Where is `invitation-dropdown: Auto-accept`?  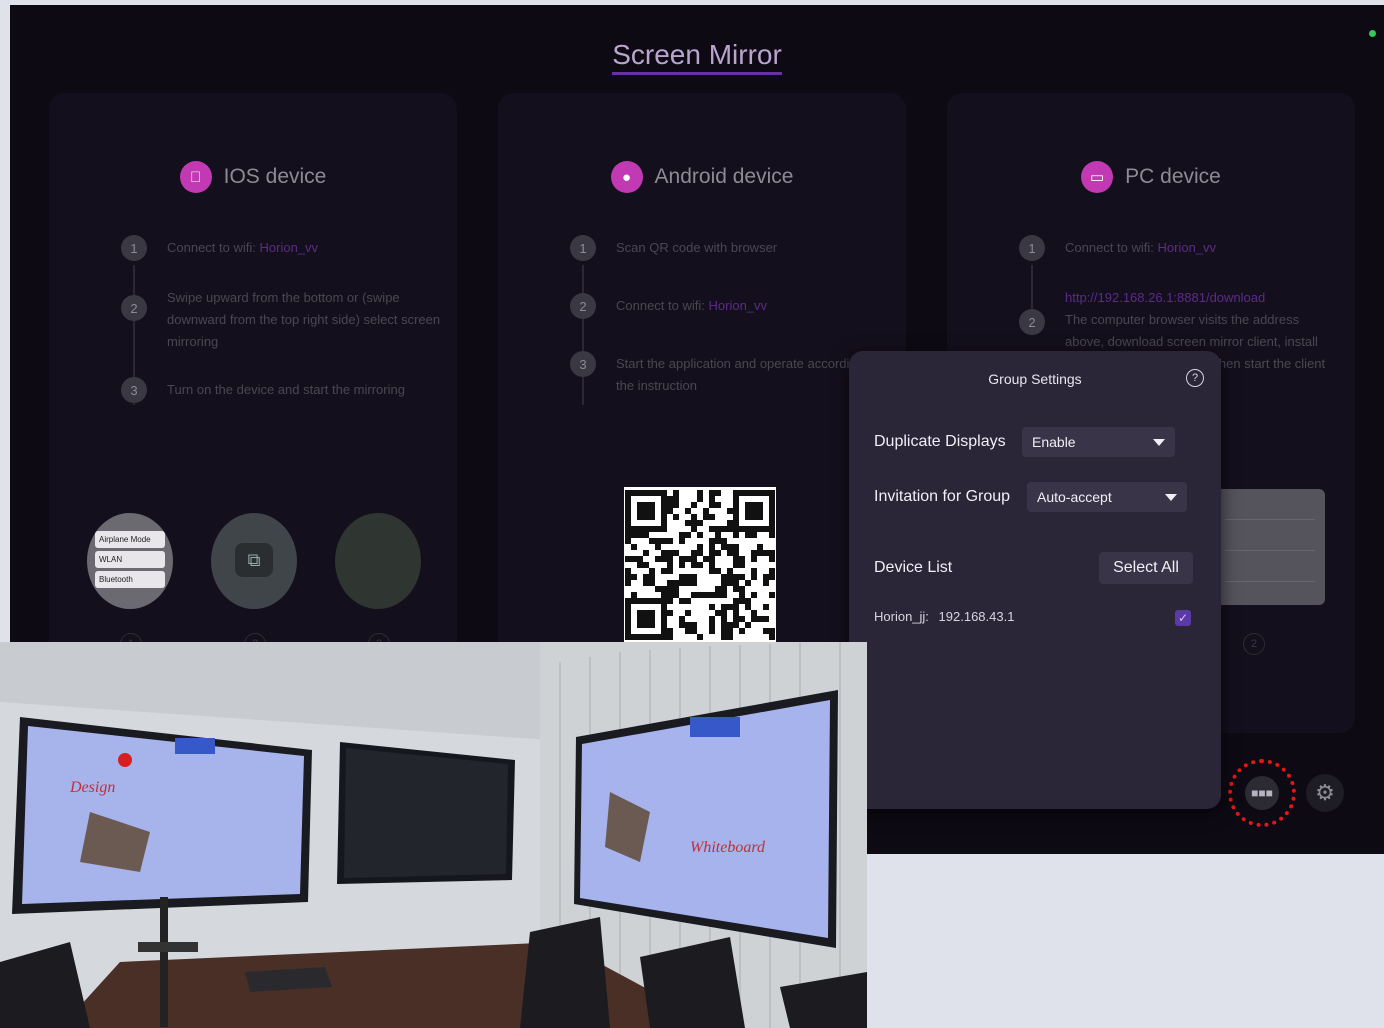 invitation-dropdown: Auto-accept is located at coordinates (1107, 497).